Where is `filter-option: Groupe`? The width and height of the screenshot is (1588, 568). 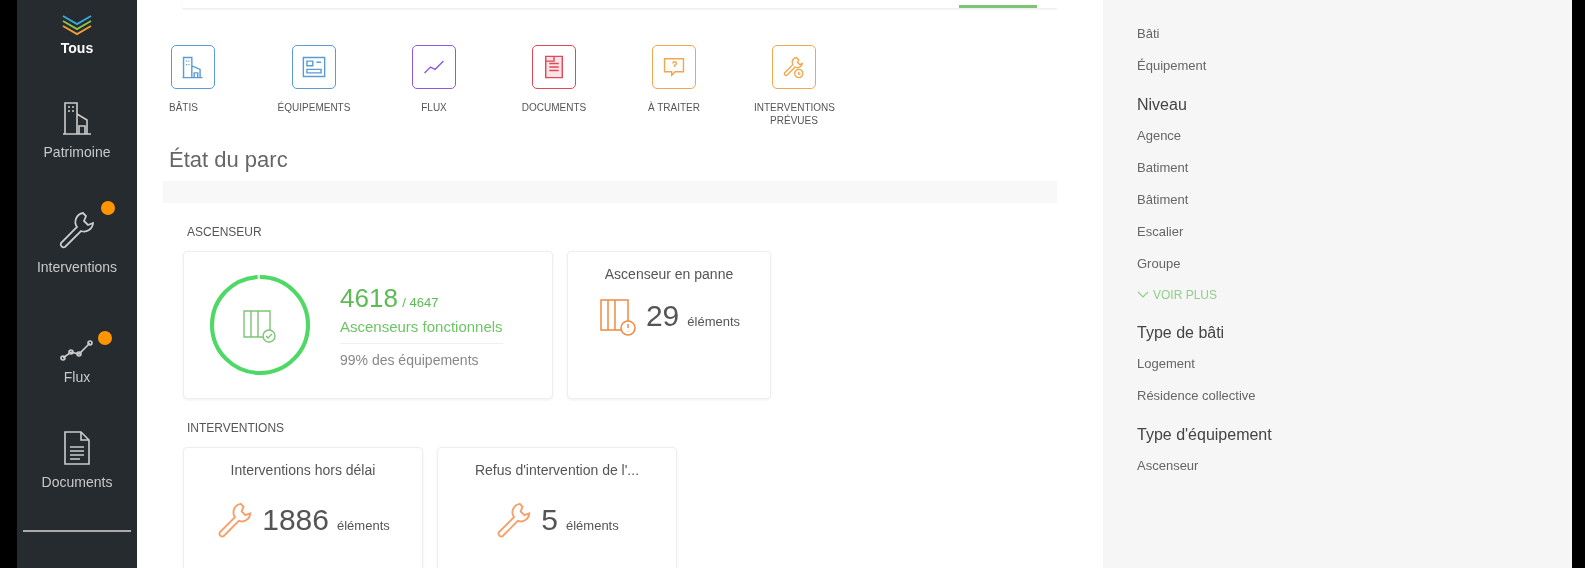 filter-option: Groupe is located at coordinates (1354, 264).